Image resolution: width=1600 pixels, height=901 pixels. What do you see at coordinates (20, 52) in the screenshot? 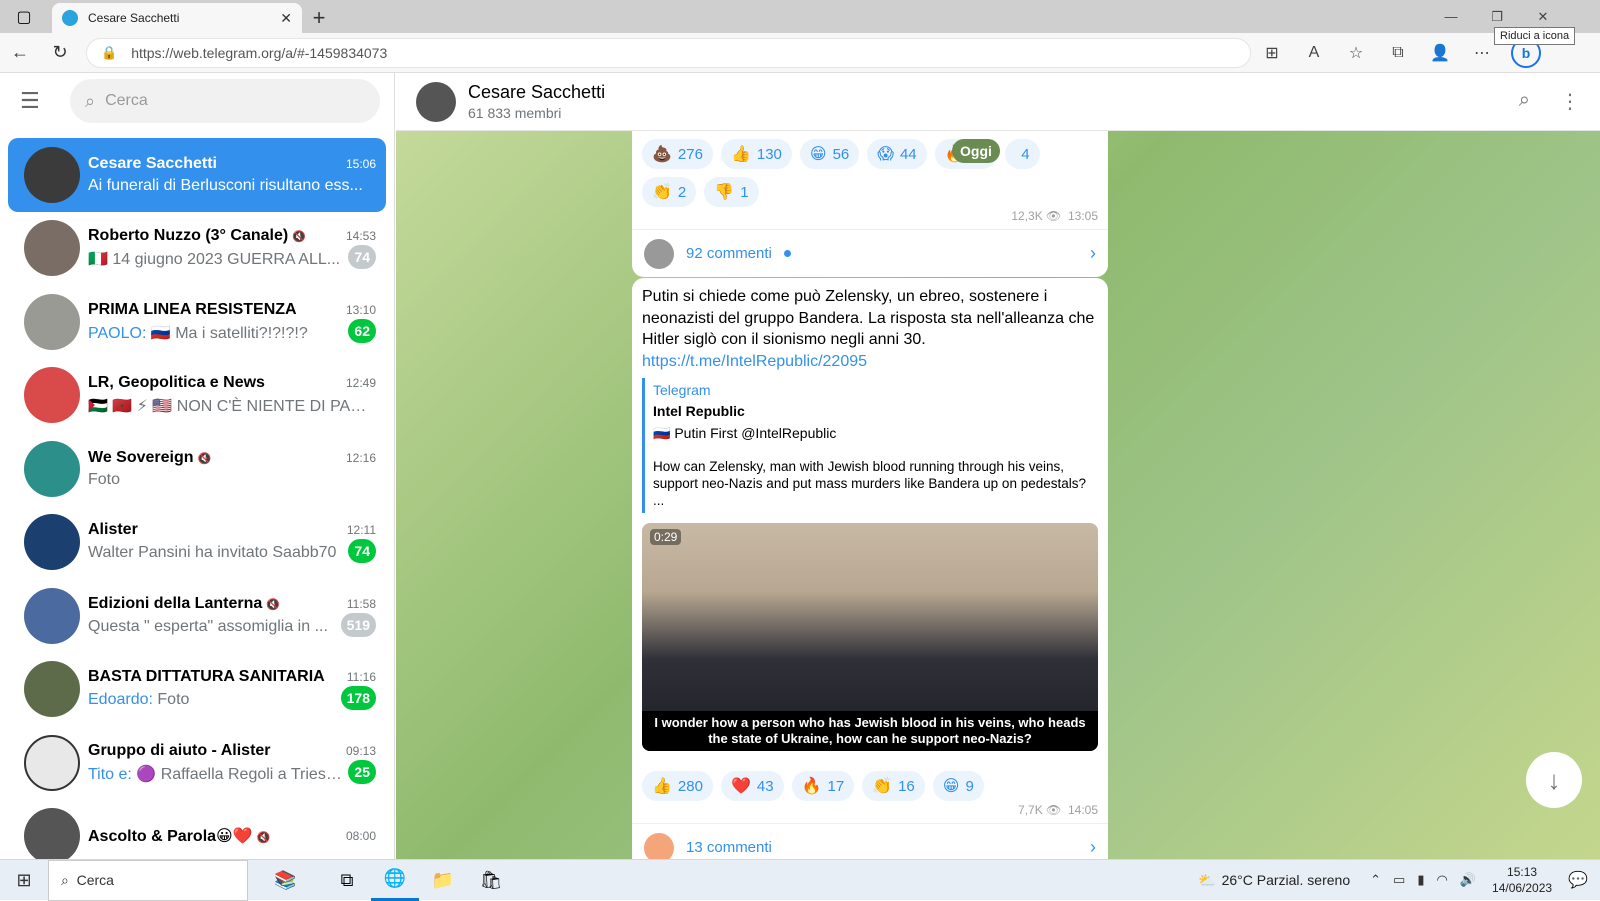
I see `back-icon: ←` at bounding box center [20, 52].